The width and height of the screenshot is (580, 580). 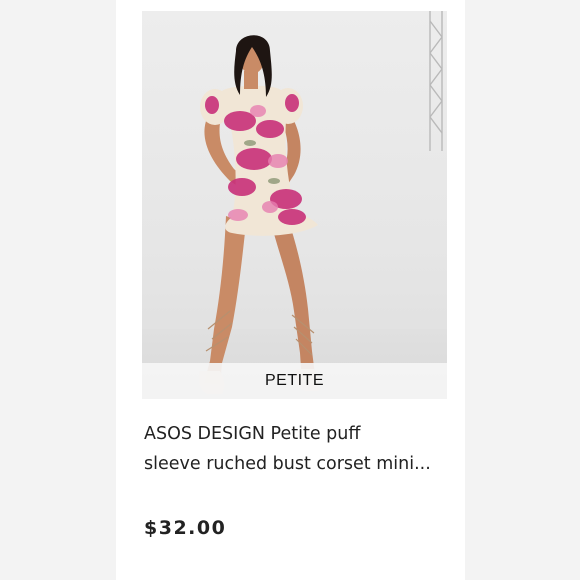 What do you see at coordinates (259, 214) in the screenshot?
I see `model-figure` at bounding box center [259, 214].